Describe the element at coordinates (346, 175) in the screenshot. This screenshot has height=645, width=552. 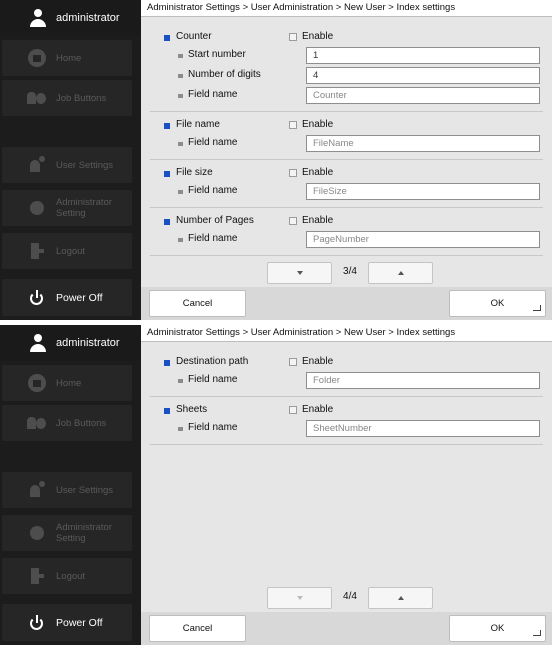
I see `section-file-size: File size Enable` at that location.